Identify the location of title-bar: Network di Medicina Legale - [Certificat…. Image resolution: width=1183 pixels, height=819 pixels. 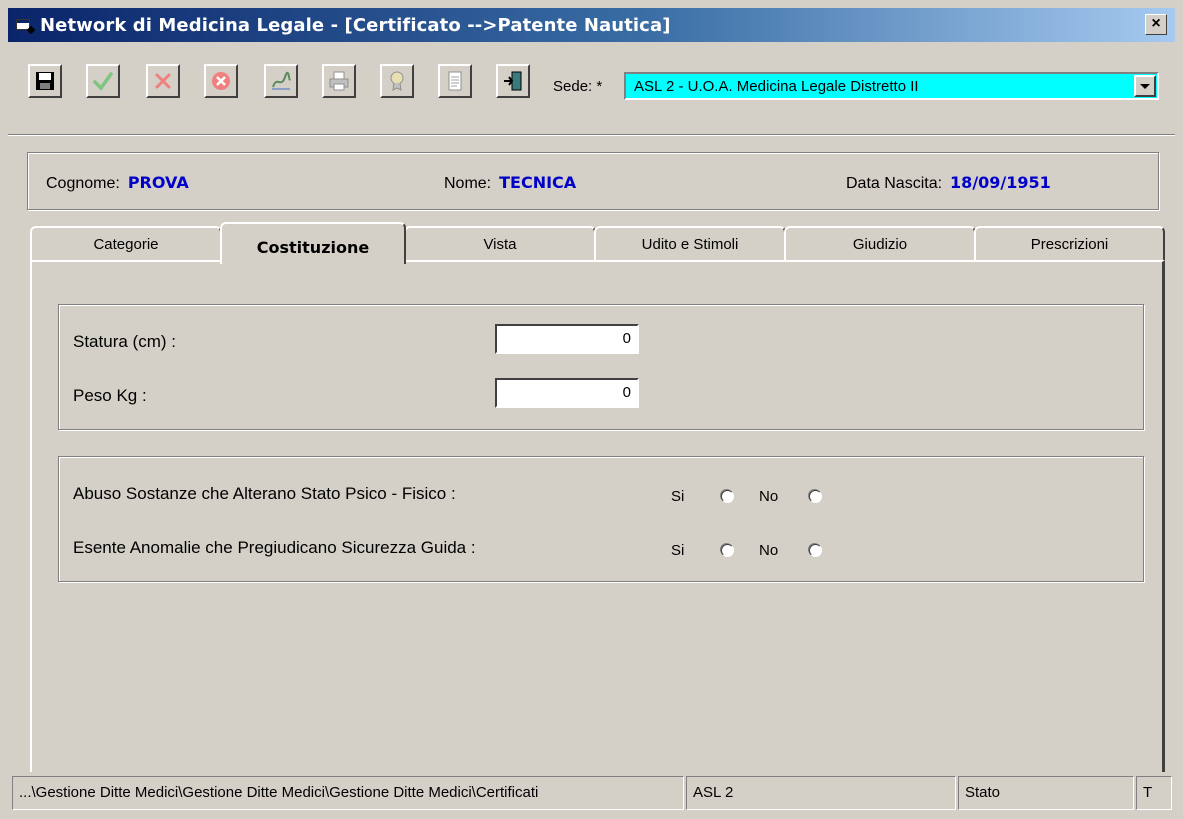
(591, 25).